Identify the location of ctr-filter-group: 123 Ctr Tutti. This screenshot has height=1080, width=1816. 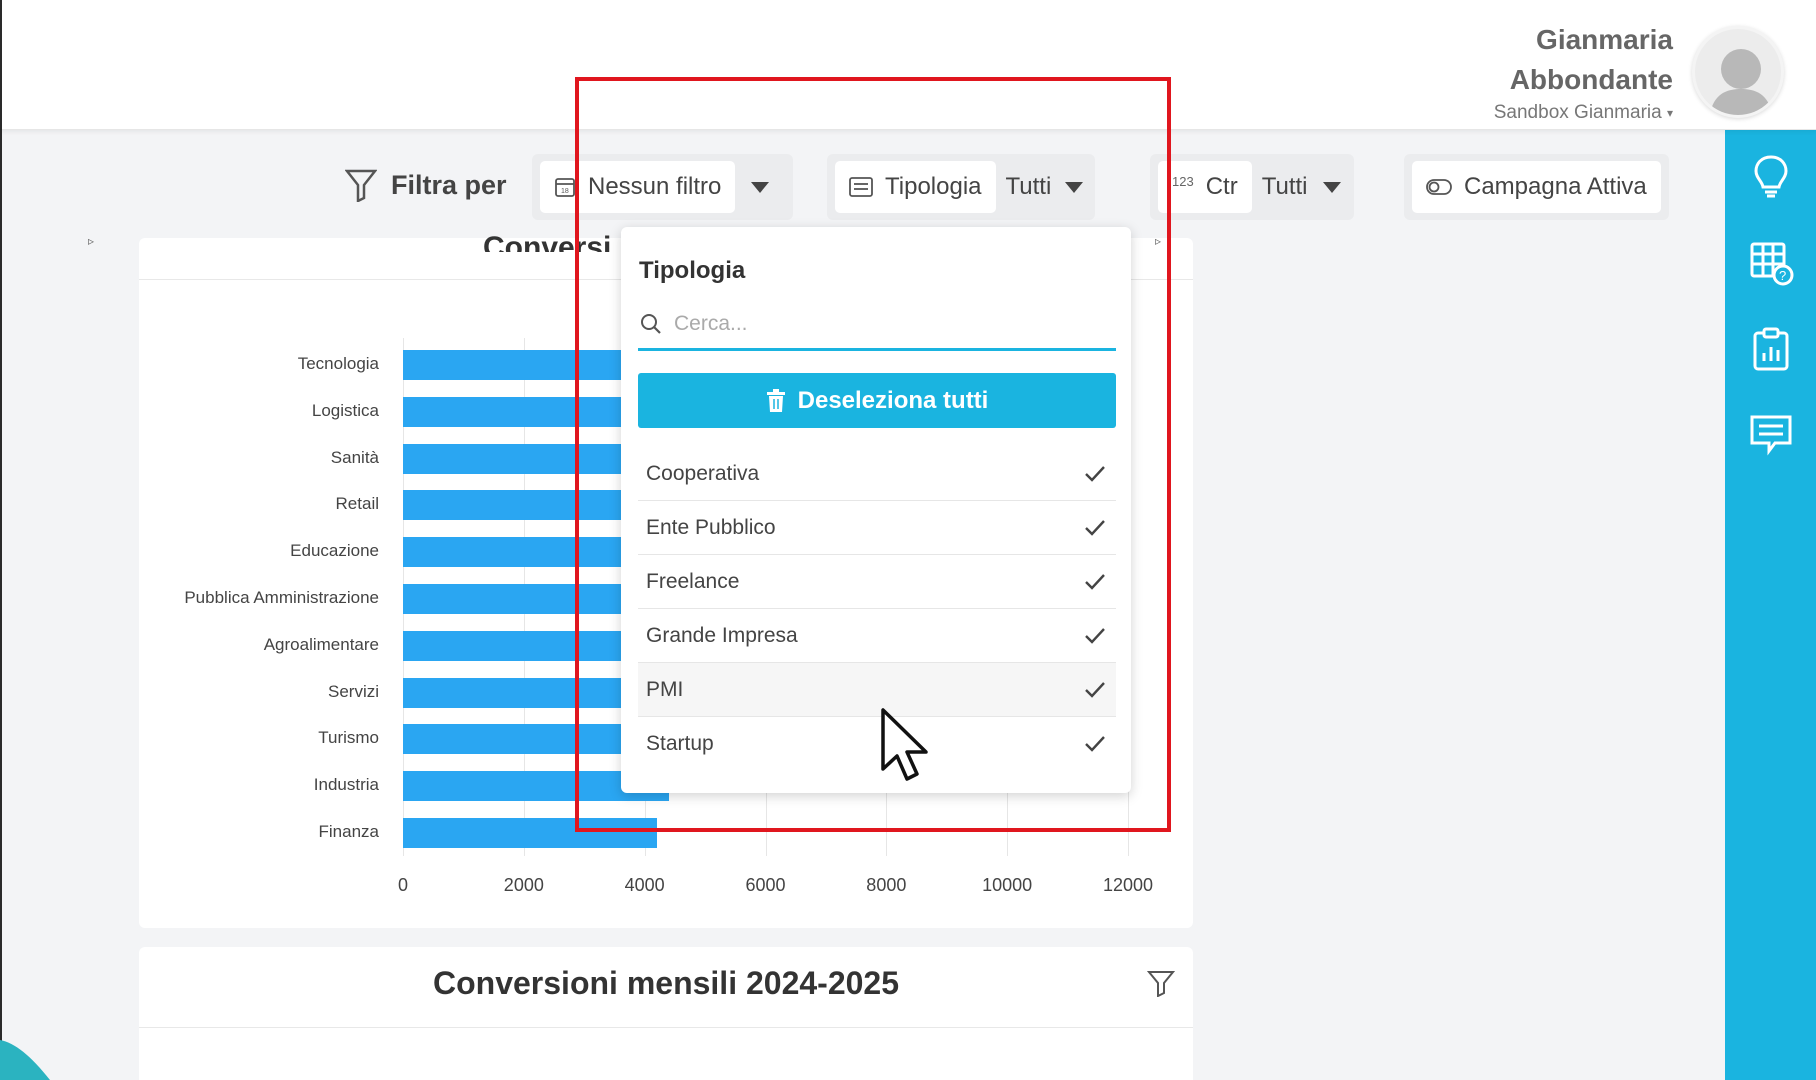
(1252, 187).